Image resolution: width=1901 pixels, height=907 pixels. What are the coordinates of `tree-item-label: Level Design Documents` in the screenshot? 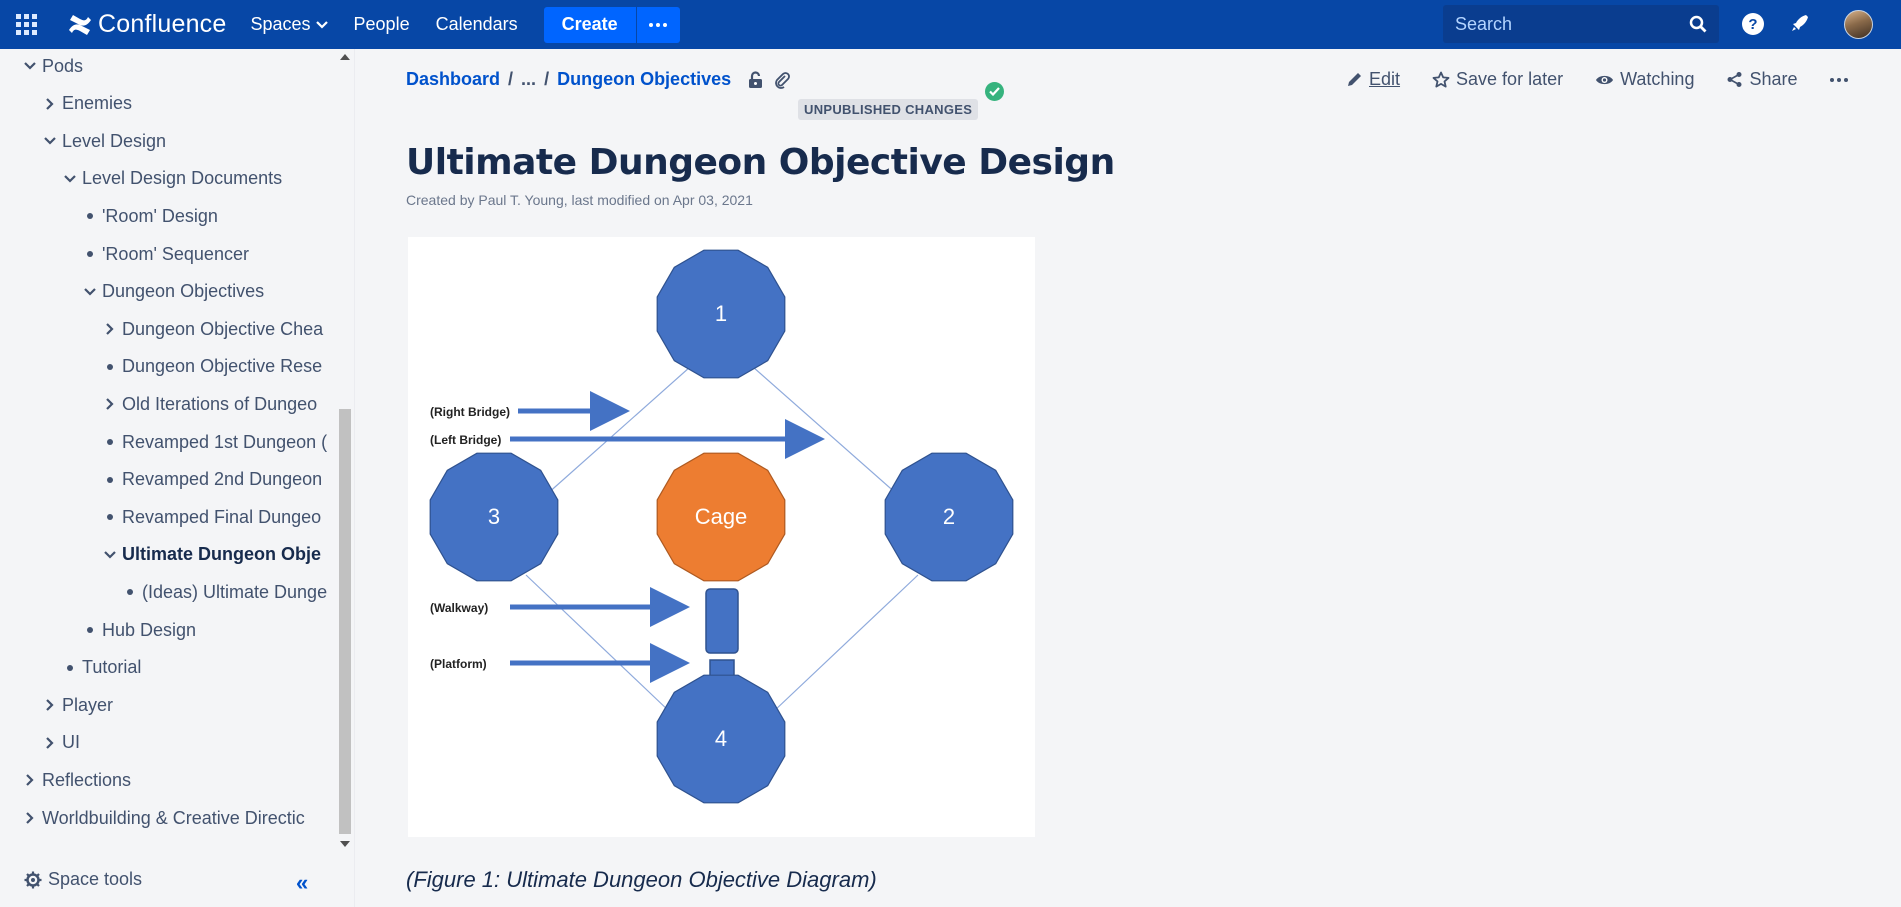 It's located at (182, 178).